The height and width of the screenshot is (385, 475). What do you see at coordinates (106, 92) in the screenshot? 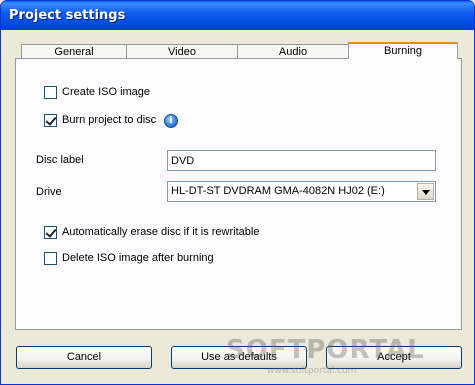
I see `create-iso-label: Create ISO image` at bounding box center [106, 92].